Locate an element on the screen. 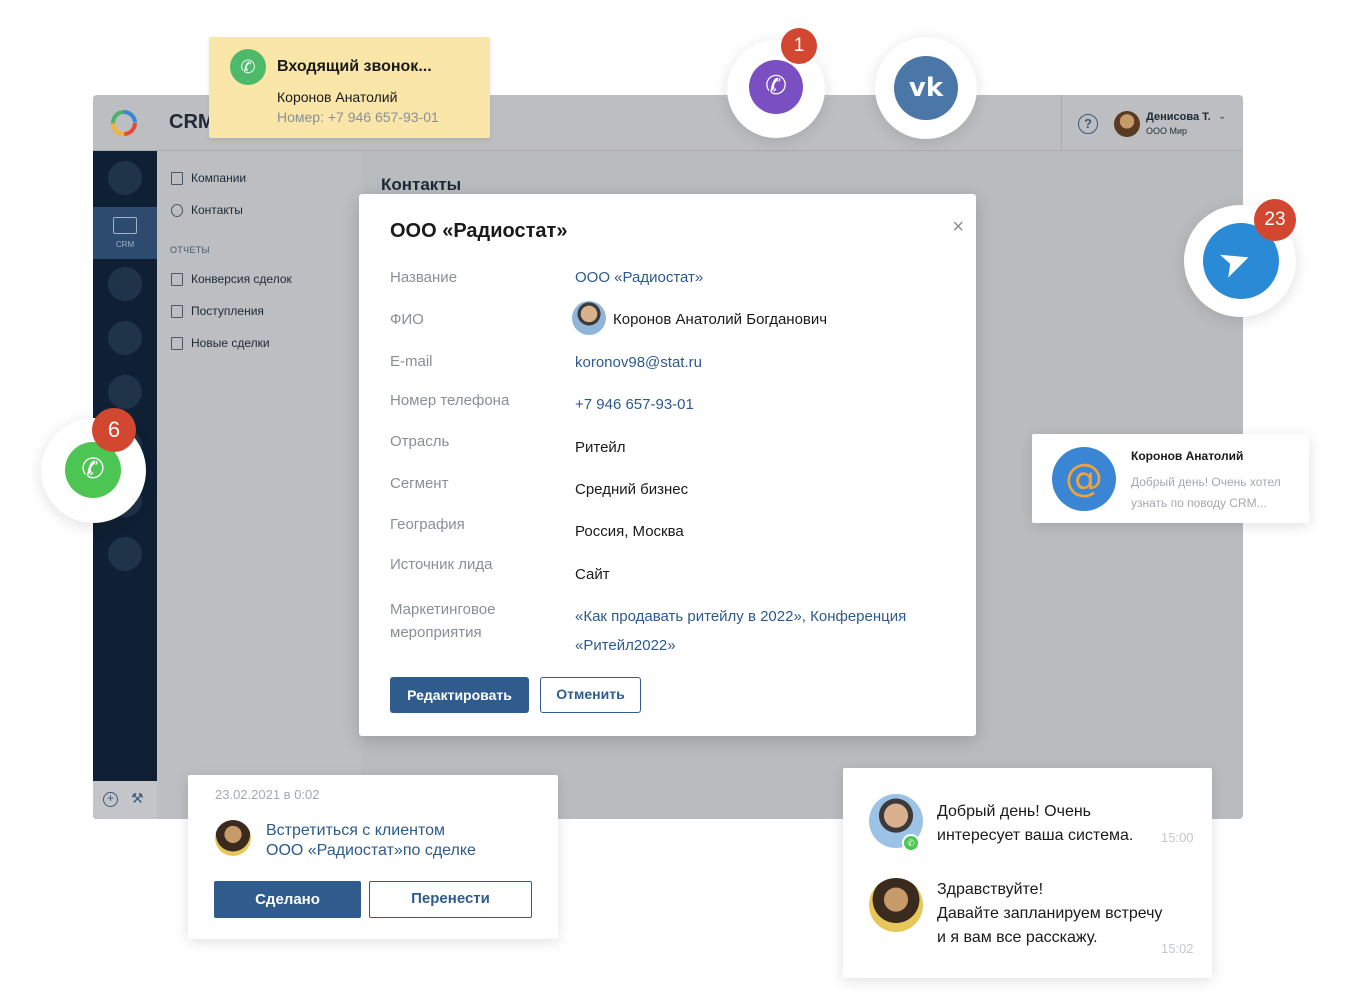  rail-item-crm: CRM is located at coordinates (125, 233).